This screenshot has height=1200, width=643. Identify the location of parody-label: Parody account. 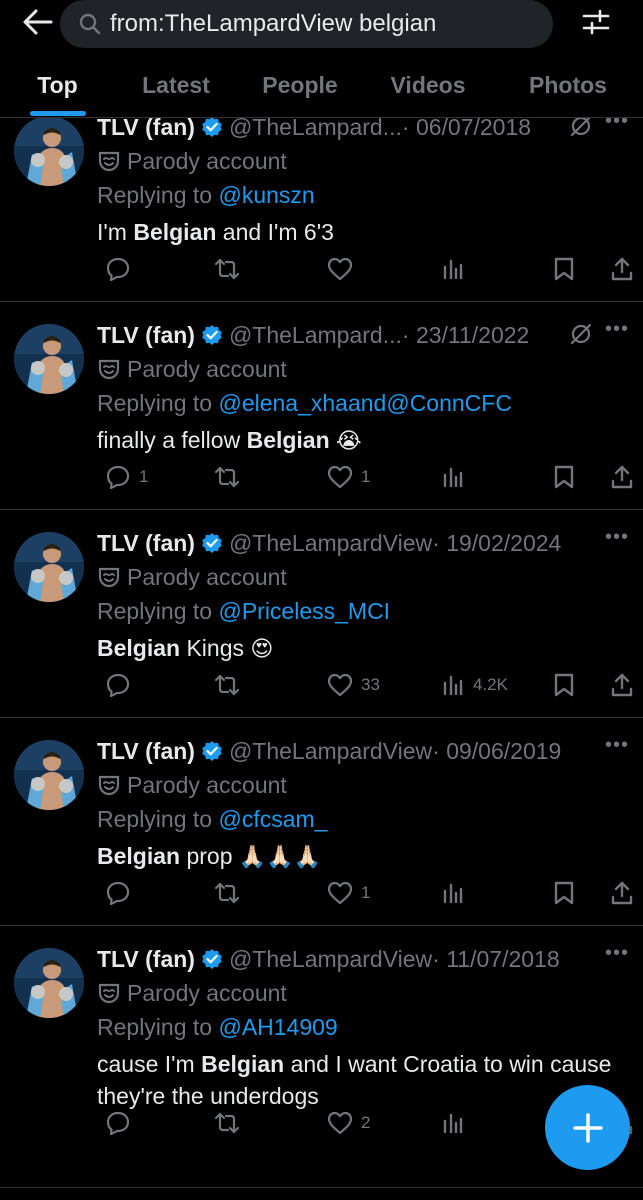
(363, 785).